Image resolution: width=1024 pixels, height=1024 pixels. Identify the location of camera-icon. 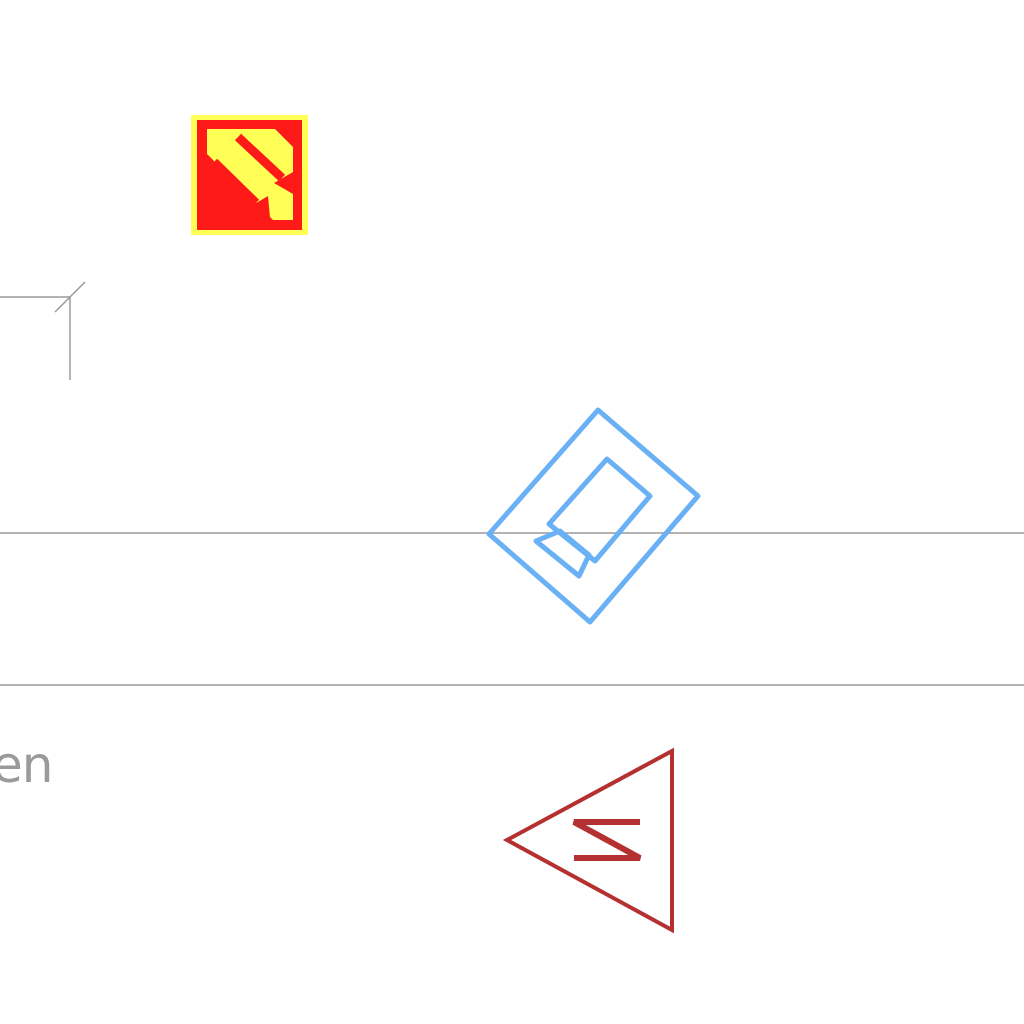
(593, 516).